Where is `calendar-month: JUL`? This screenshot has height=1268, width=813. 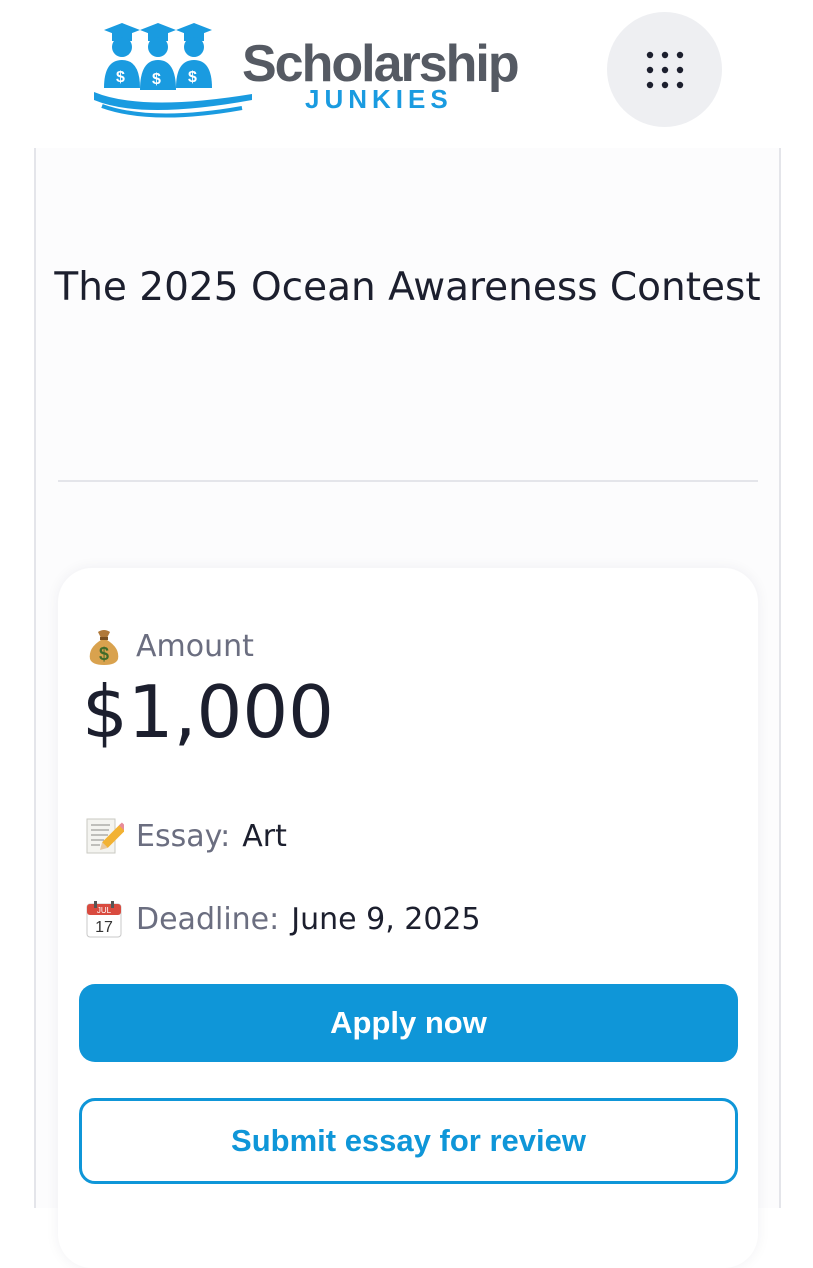
calendar-month: JUL is located at coordinates (104, 910).